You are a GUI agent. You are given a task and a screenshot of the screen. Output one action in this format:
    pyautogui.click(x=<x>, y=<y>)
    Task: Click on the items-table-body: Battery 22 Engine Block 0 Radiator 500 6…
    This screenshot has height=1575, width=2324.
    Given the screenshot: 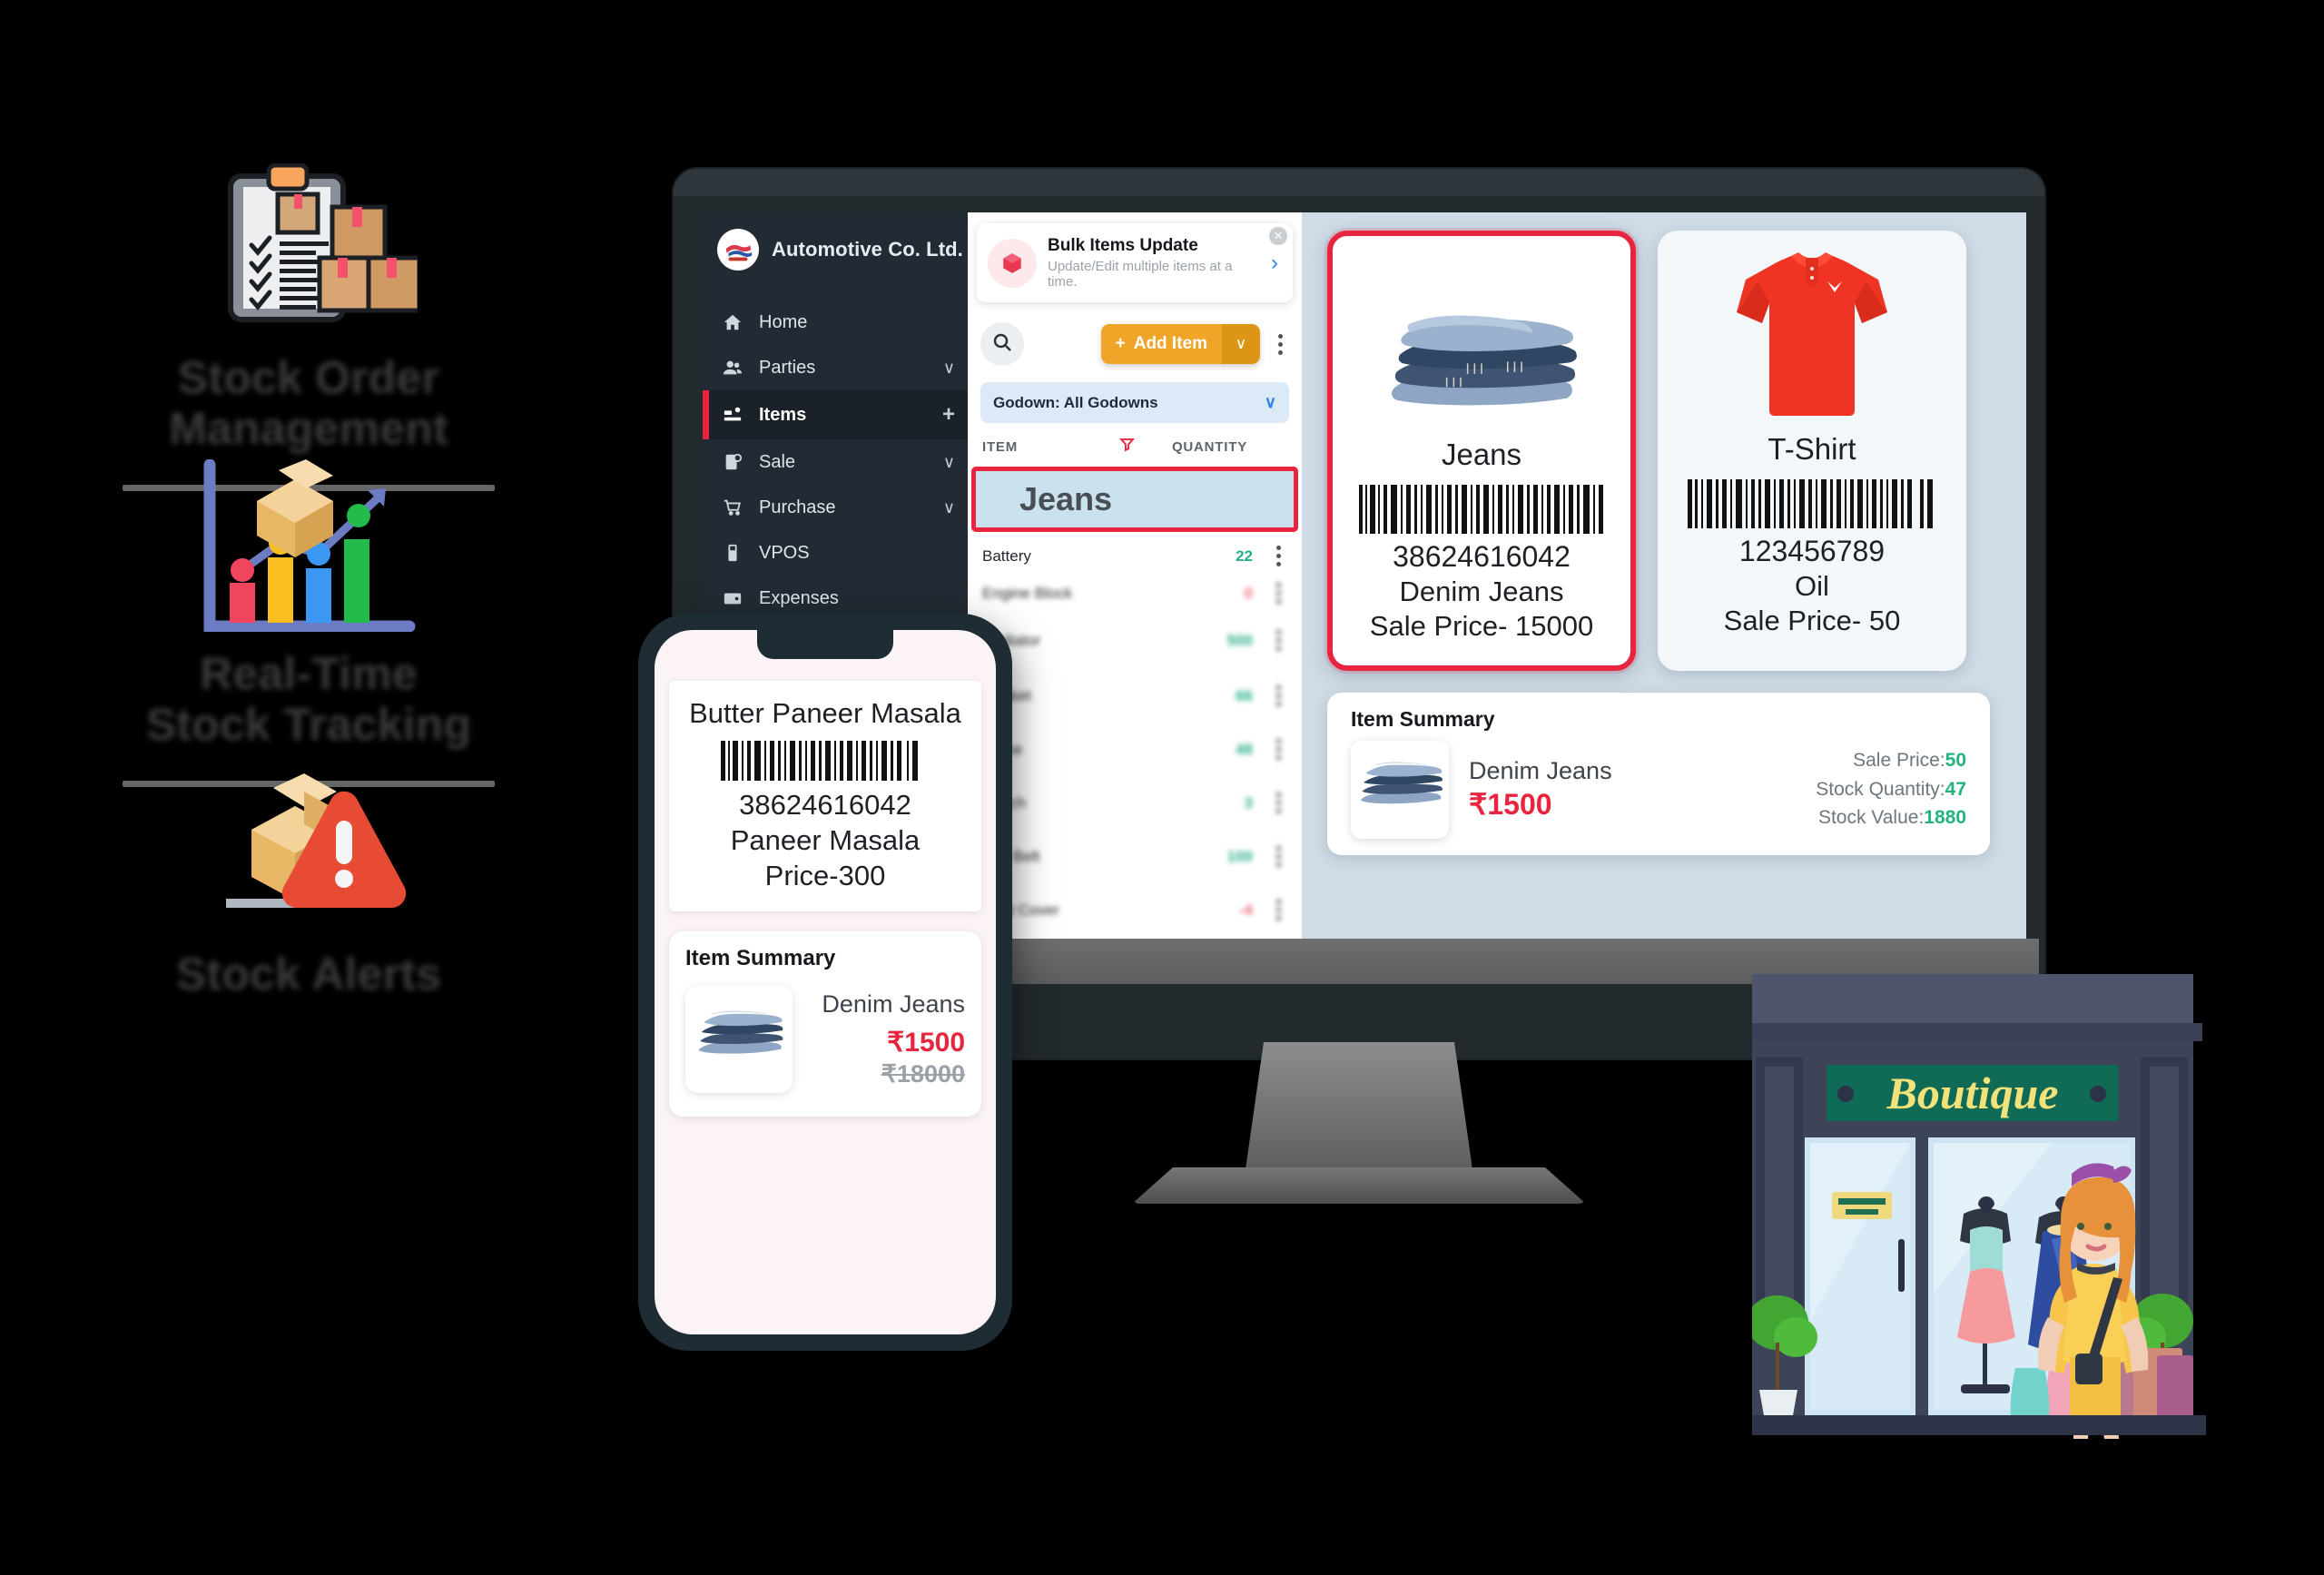 What is the action you would take?
    pyautogui.click(x=1135, y=735)
    